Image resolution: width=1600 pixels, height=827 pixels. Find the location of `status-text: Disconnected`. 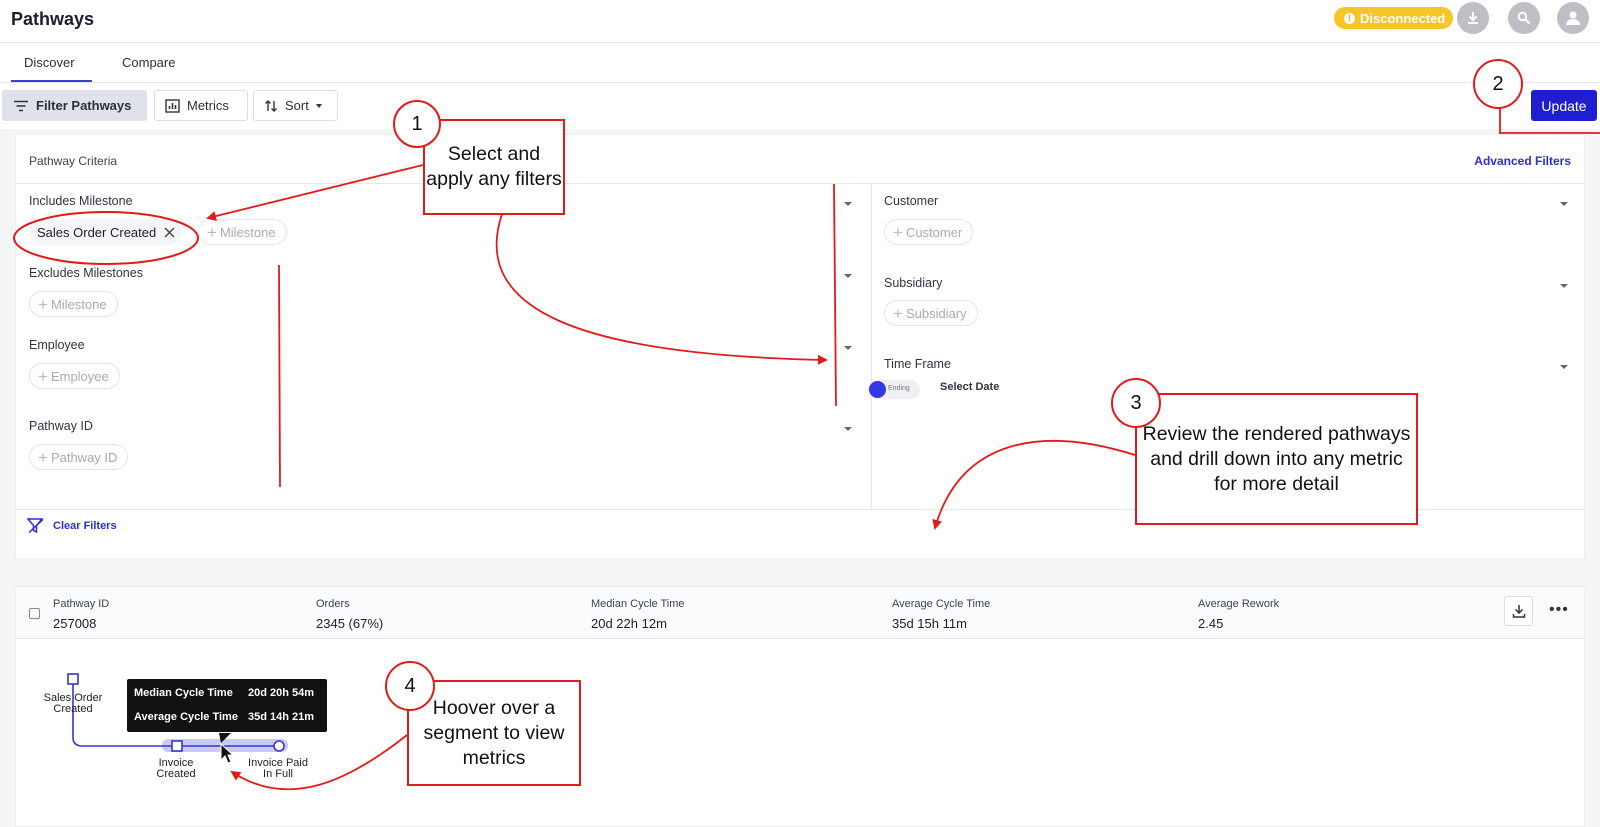

status-text: Disconnected is located at coordinates (1403, 18).